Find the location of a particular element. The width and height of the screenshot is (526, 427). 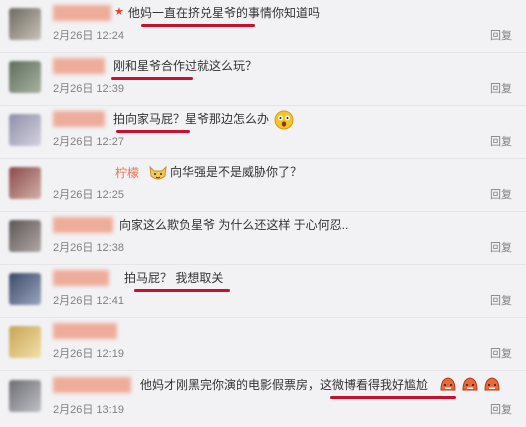

comment-text: 拍向家马屁？星爷那边怎么办 is located at coordinates (191, 119).